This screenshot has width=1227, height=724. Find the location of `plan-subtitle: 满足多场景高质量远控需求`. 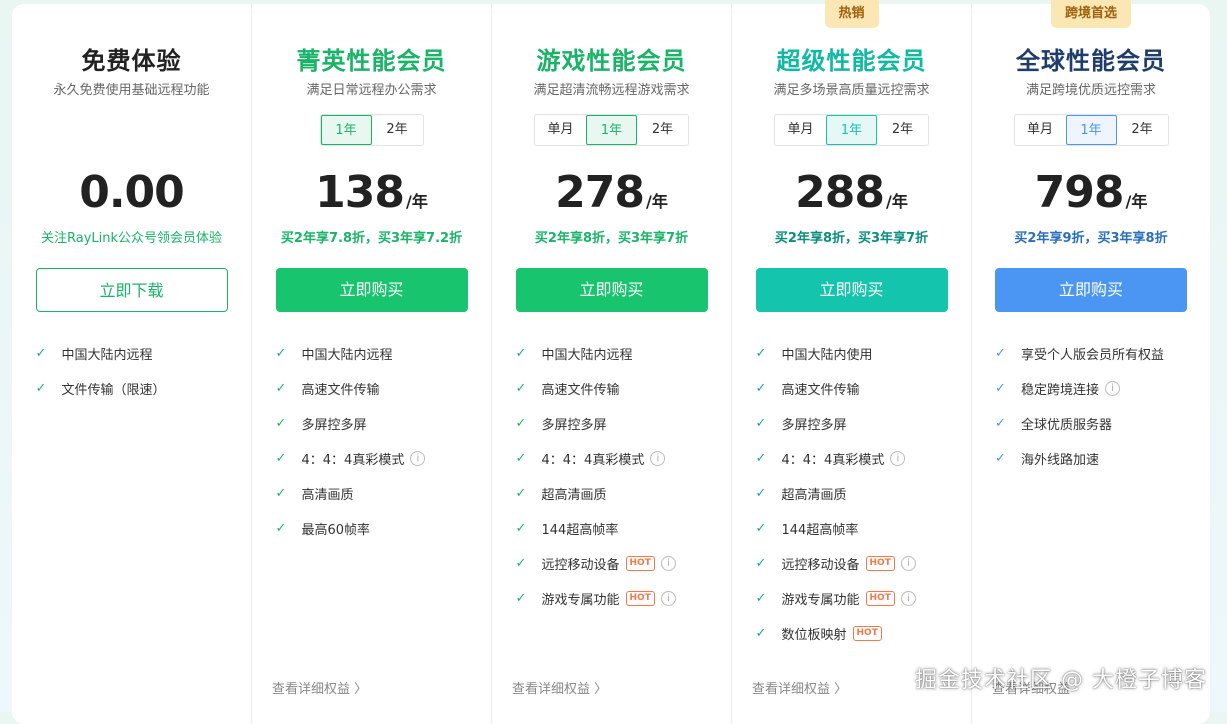

plan-subtitle: 满足多场景高质量远控需求 is located at coordinates (851, 90).